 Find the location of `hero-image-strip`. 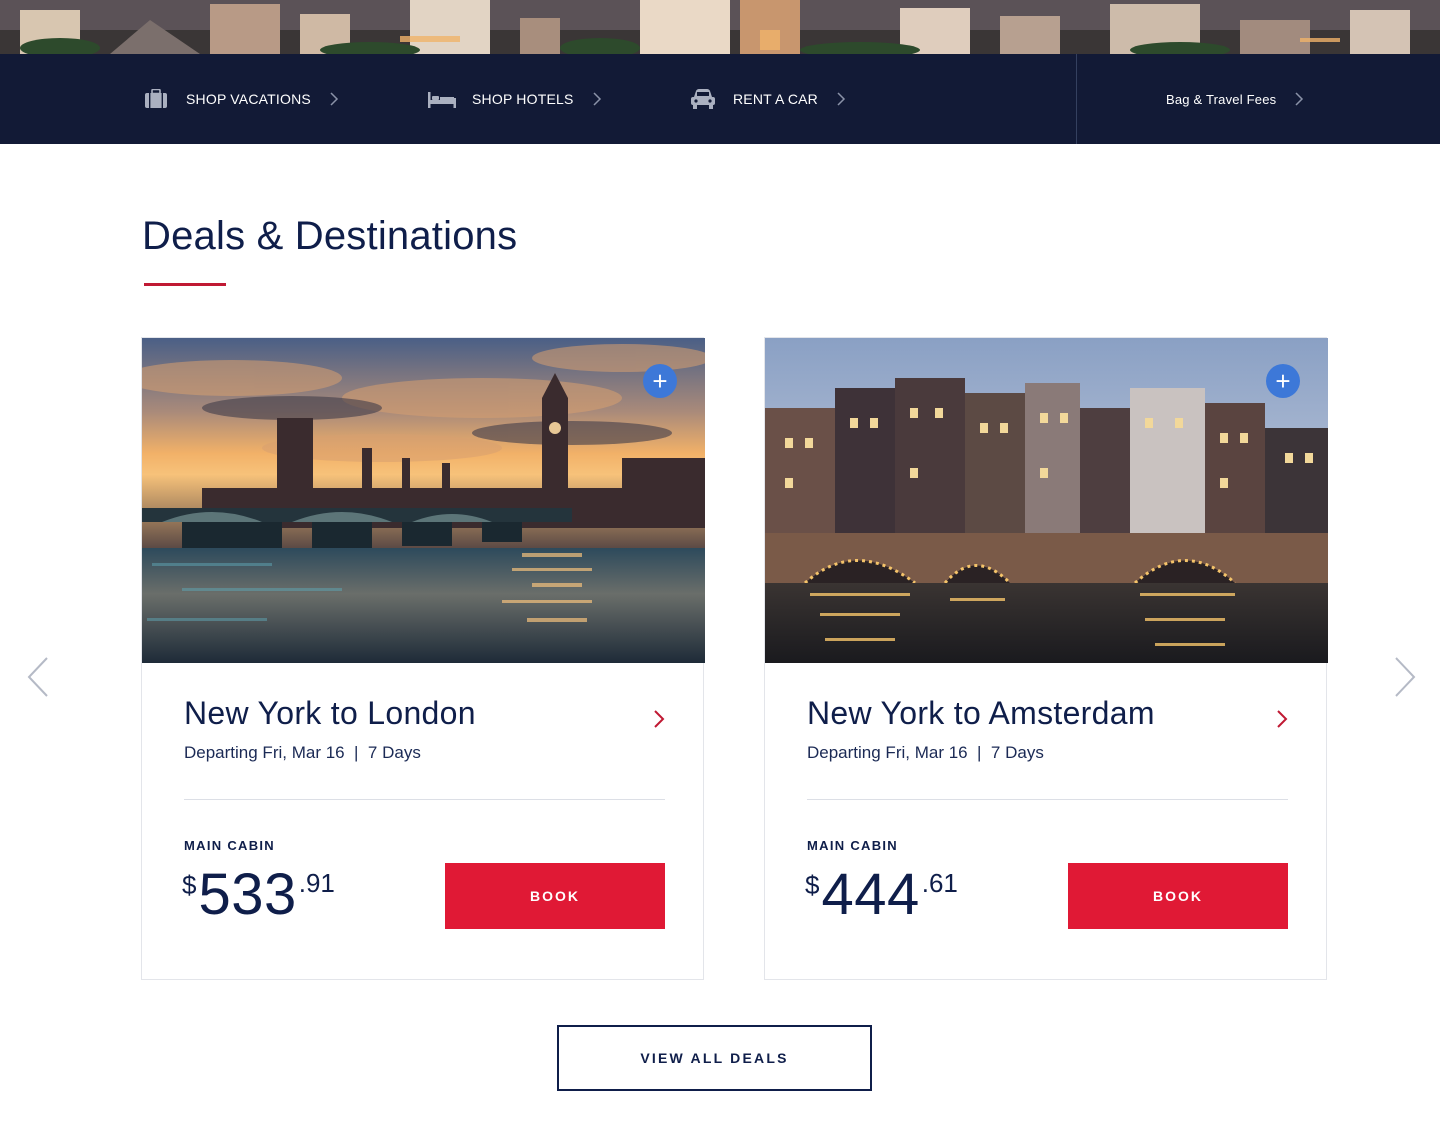

hero-image-strip is located at coordinates (720, 27).